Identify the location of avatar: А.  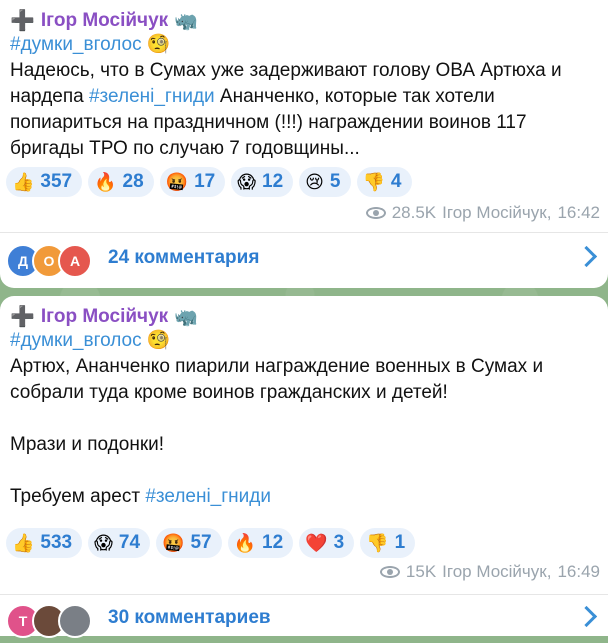
(75, 261).